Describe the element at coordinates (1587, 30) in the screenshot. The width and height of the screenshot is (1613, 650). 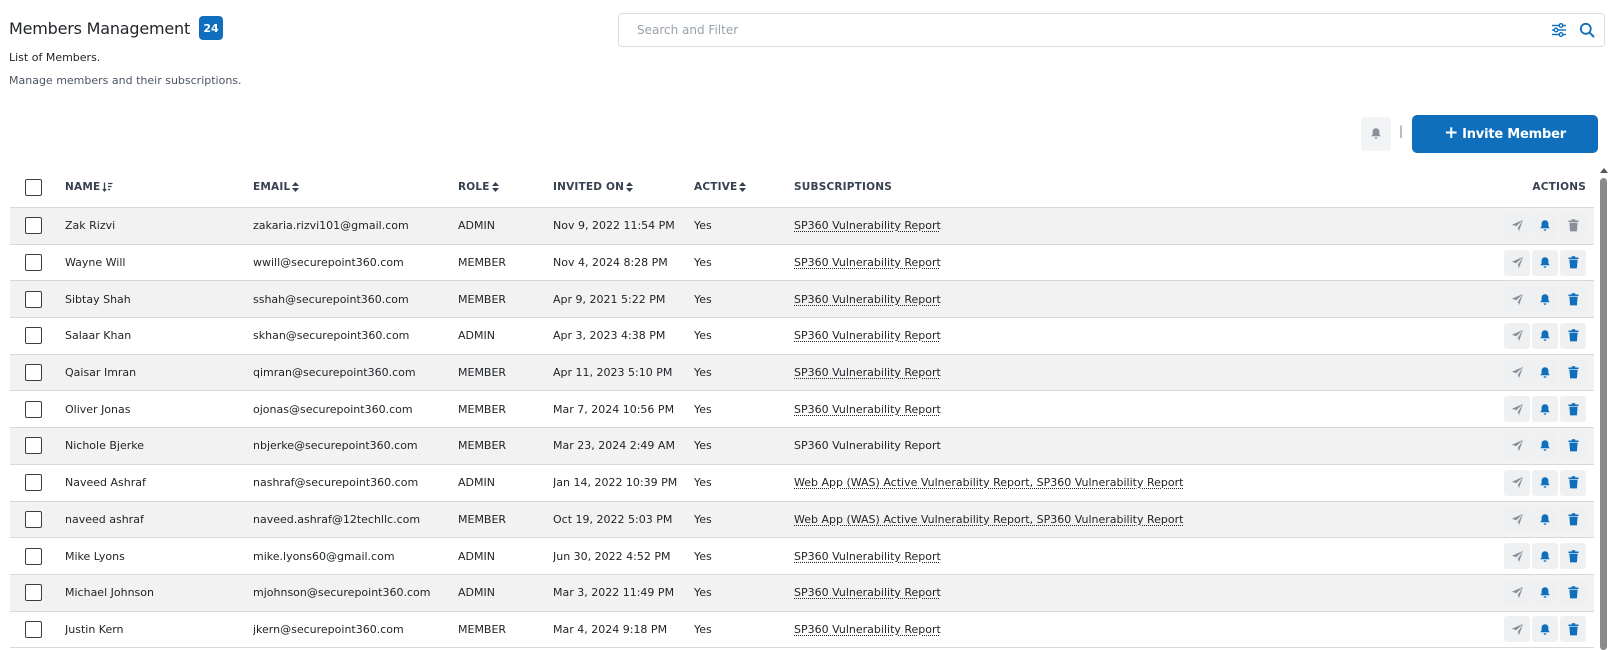
I see `search-icon` at that location.